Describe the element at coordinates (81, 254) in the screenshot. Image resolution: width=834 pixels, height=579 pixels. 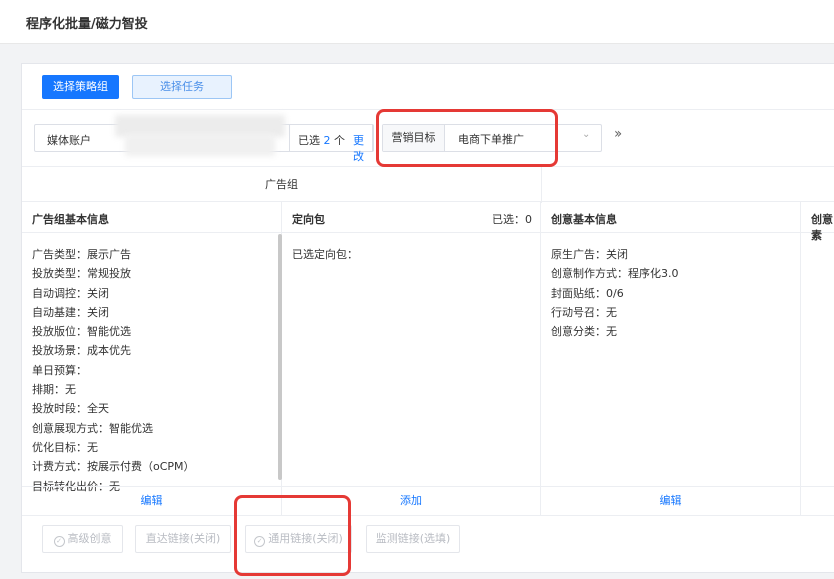
I see `info-line: 广告类型：展示广告` at that location.